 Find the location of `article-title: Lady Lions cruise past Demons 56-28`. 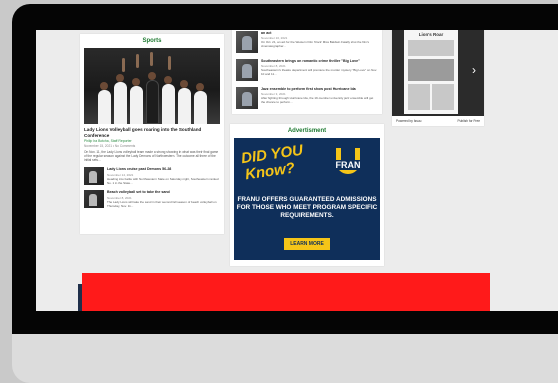

article-title: Lady Lions cruise past Demons 56-28 is located at coordinates (163, 169).